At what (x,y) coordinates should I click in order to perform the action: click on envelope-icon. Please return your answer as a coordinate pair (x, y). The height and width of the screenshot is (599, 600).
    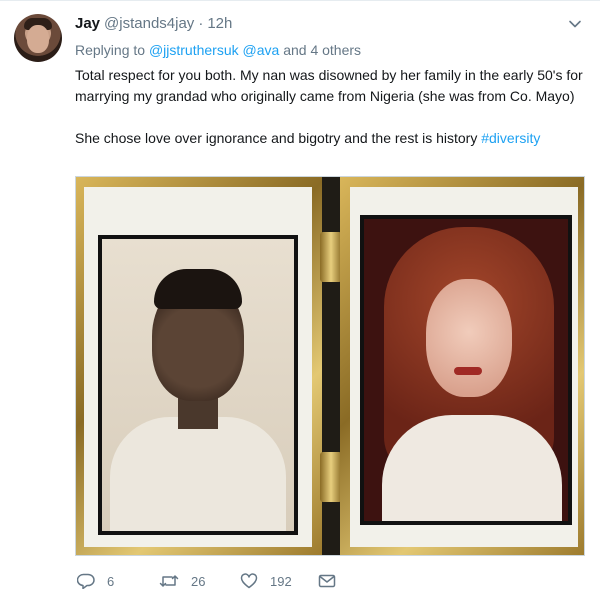
    Looking at the image, I should click on (327, 581).